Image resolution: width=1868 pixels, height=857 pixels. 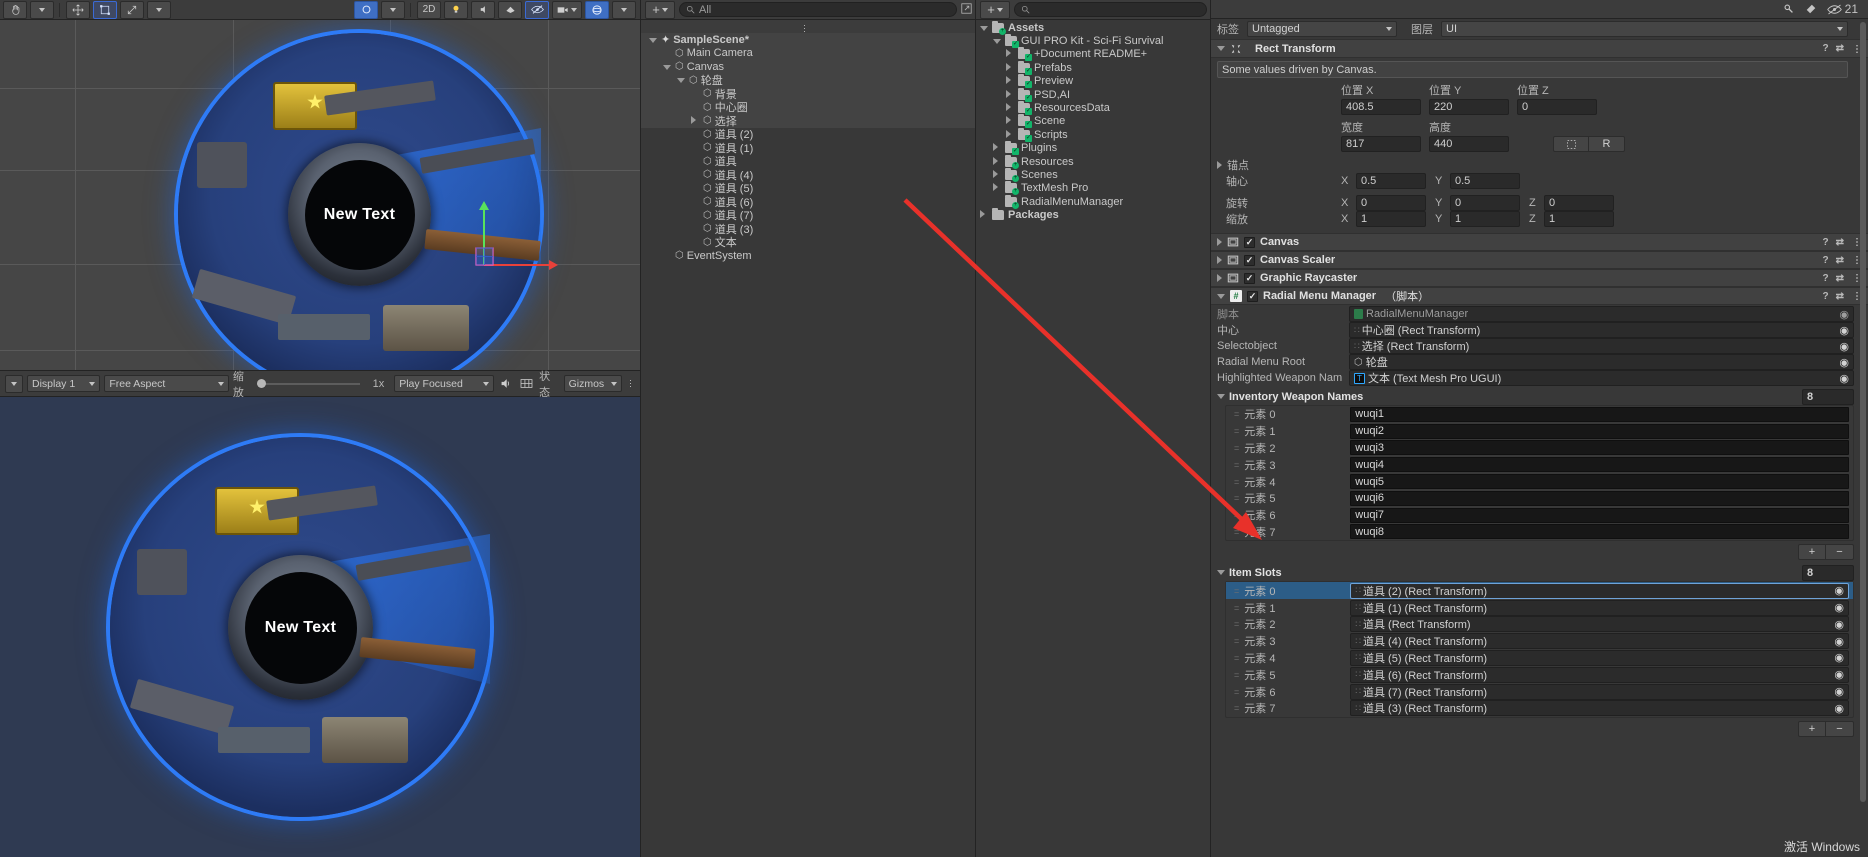 What do you see at coordinates (1599, 674) in the screenshot?
I see `item-slot-objectfield: ∷ 道具 (6) (Rect Transform) ◉` at bounding box center [1599, 674].